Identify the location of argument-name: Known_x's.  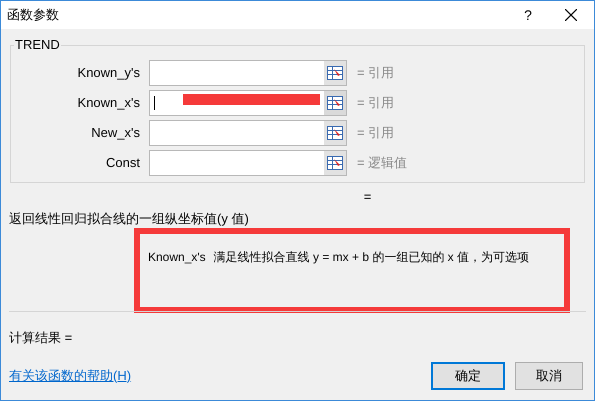
(177, 257).